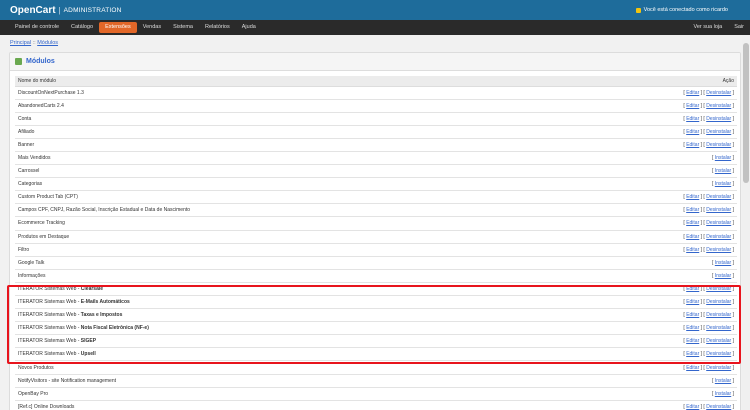 This screenshot has width=750, height=410. What do you see at coordinates (289, 197) in the screenshot?
I see `module-name: Custom Product Tab (CPT)` at bounding box center [289, 197].